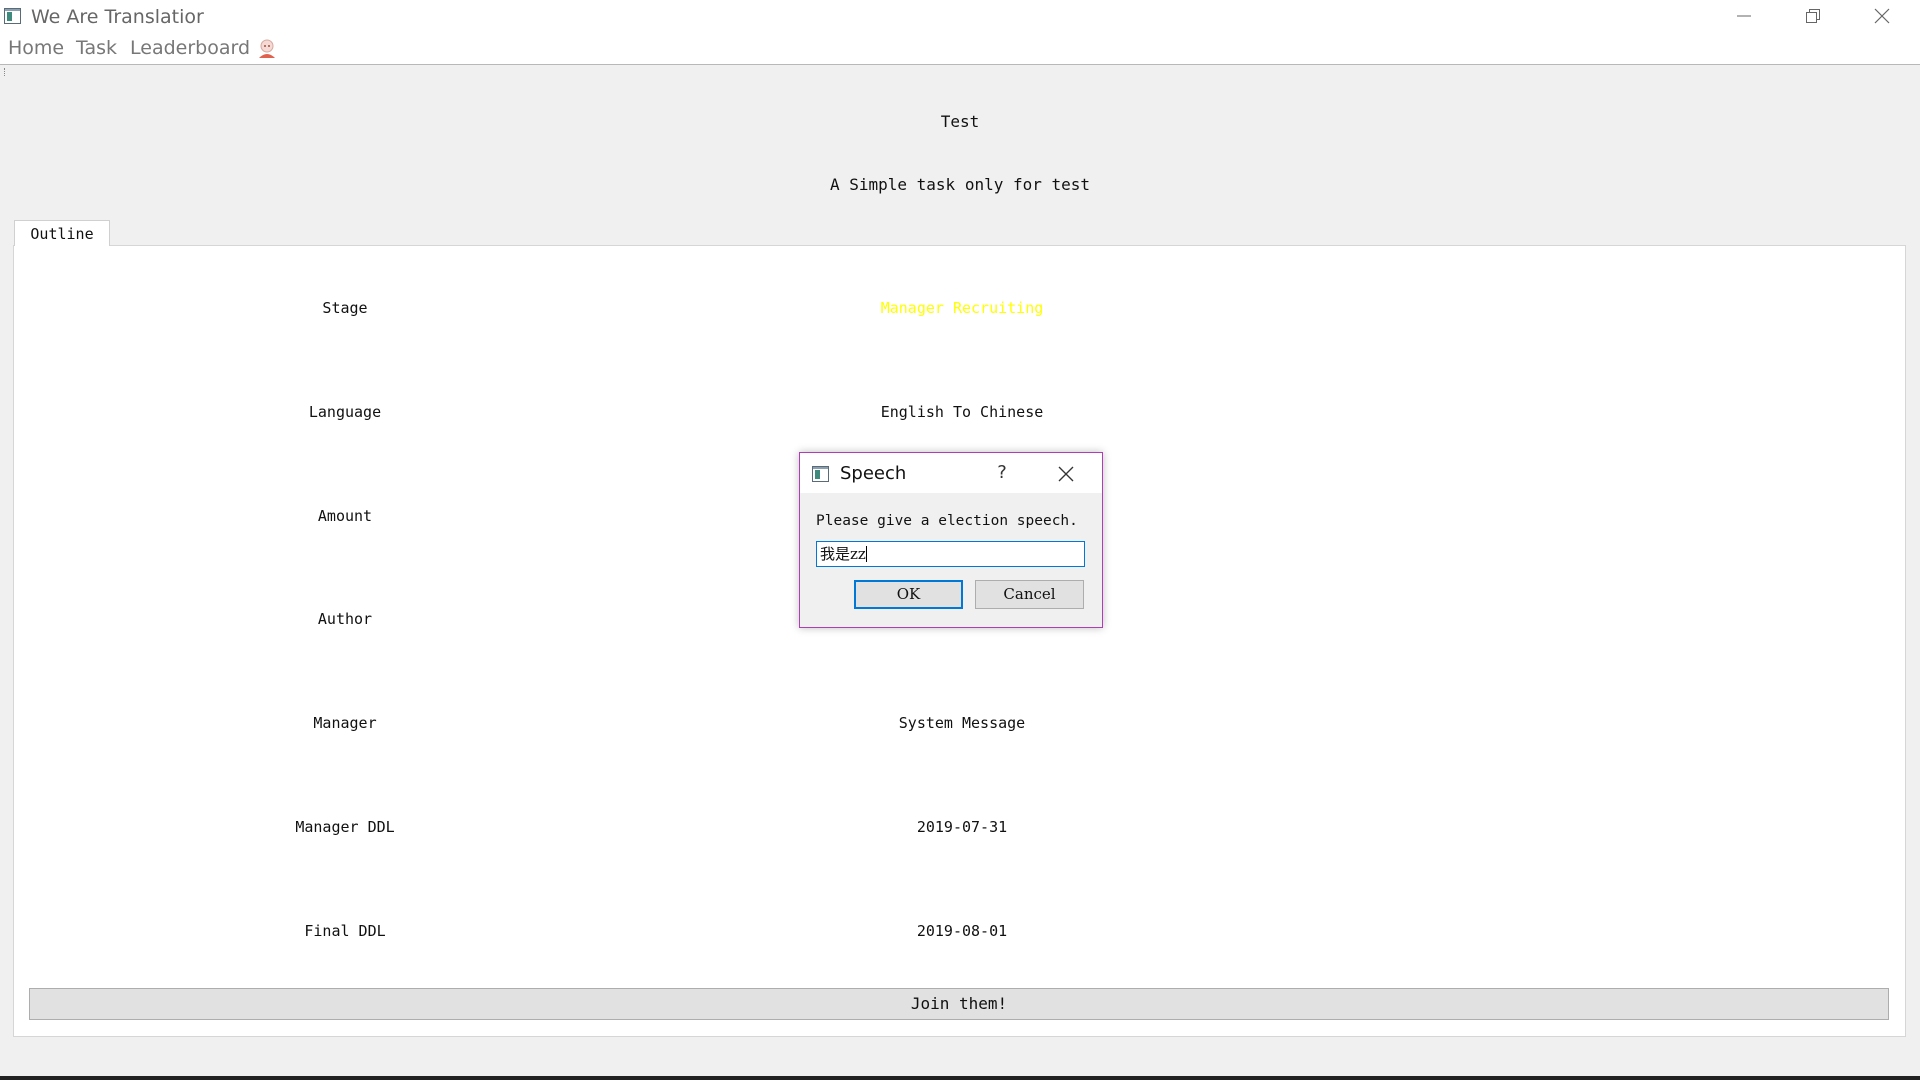 Image resolution: width=1920 pixels, height=1080 pixels. Describe the element at coordinates (6, 72) in the screenshot. I see `toolbar-grip-handle` at that location.